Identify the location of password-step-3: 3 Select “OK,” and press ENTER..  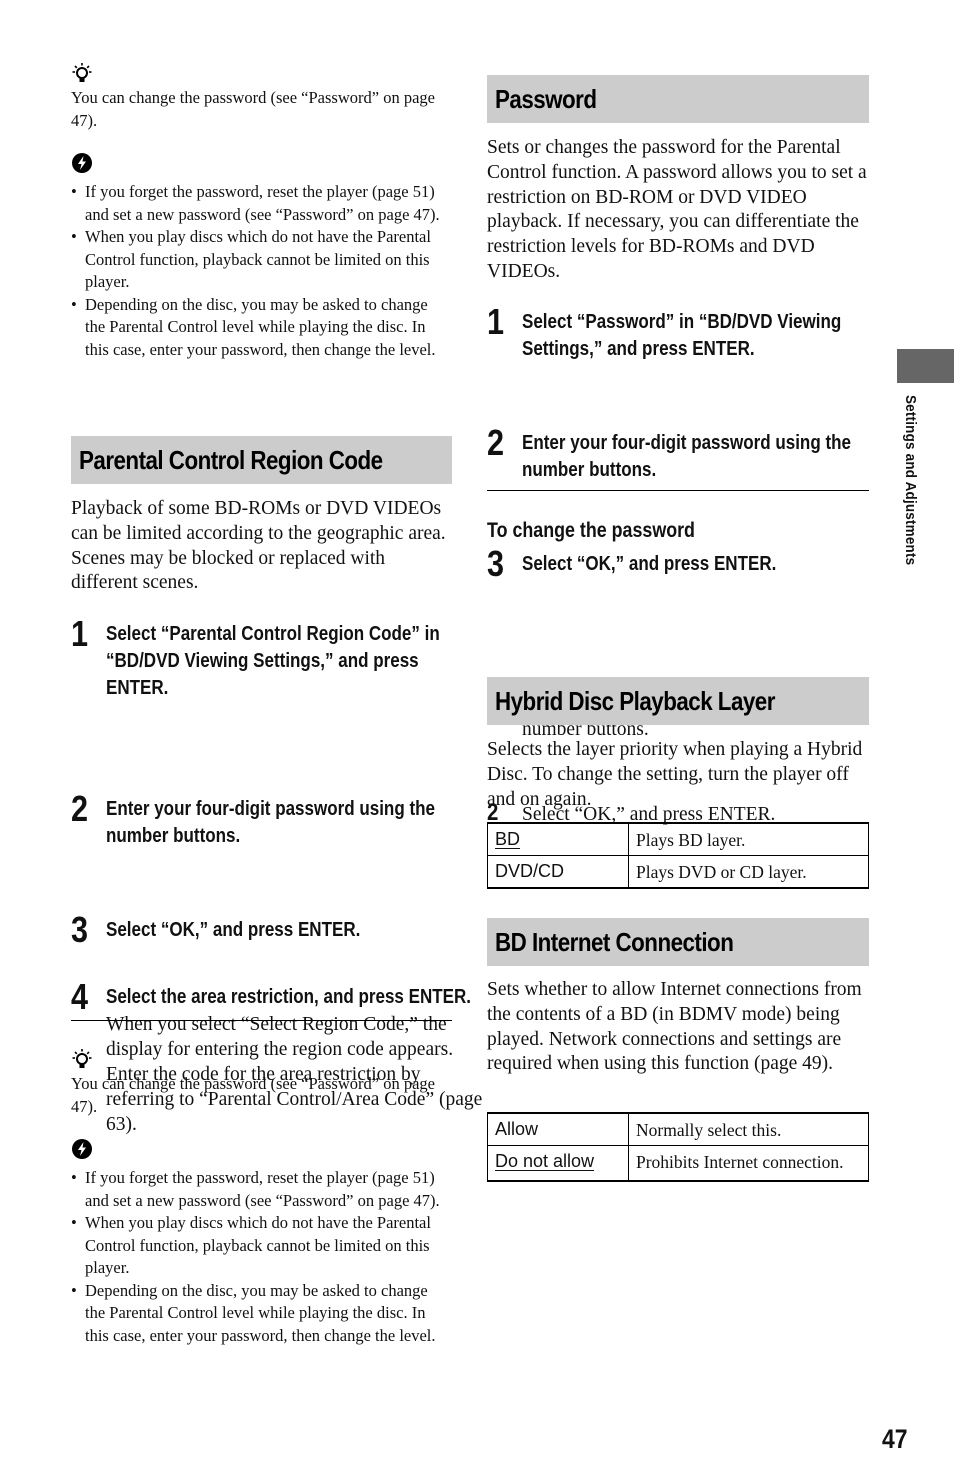
(695, 564).